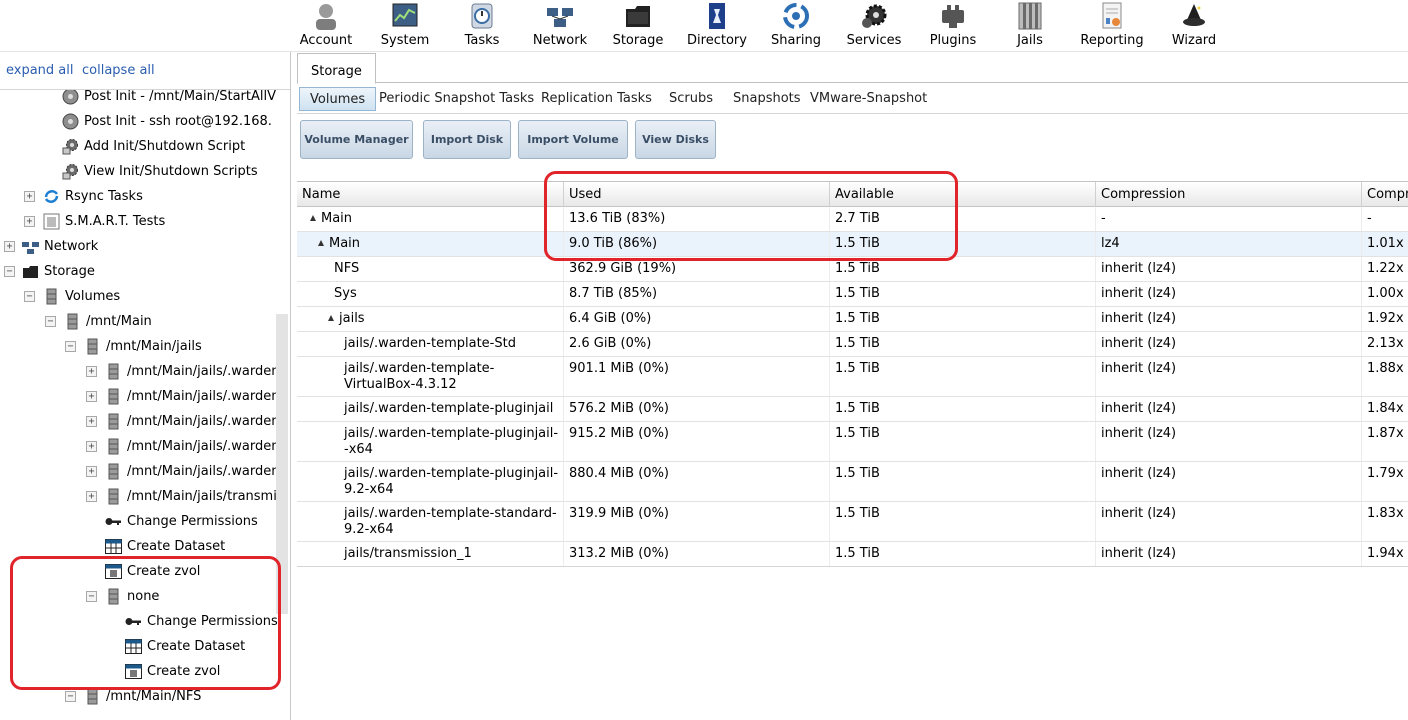 Image resolution: width=1408 pixels, height=720 pixels. What do you see at coordinates (356, 139) in the screenshot?
I see `volume-manager-button: Volume Manager` at bounding box center [356, 139].